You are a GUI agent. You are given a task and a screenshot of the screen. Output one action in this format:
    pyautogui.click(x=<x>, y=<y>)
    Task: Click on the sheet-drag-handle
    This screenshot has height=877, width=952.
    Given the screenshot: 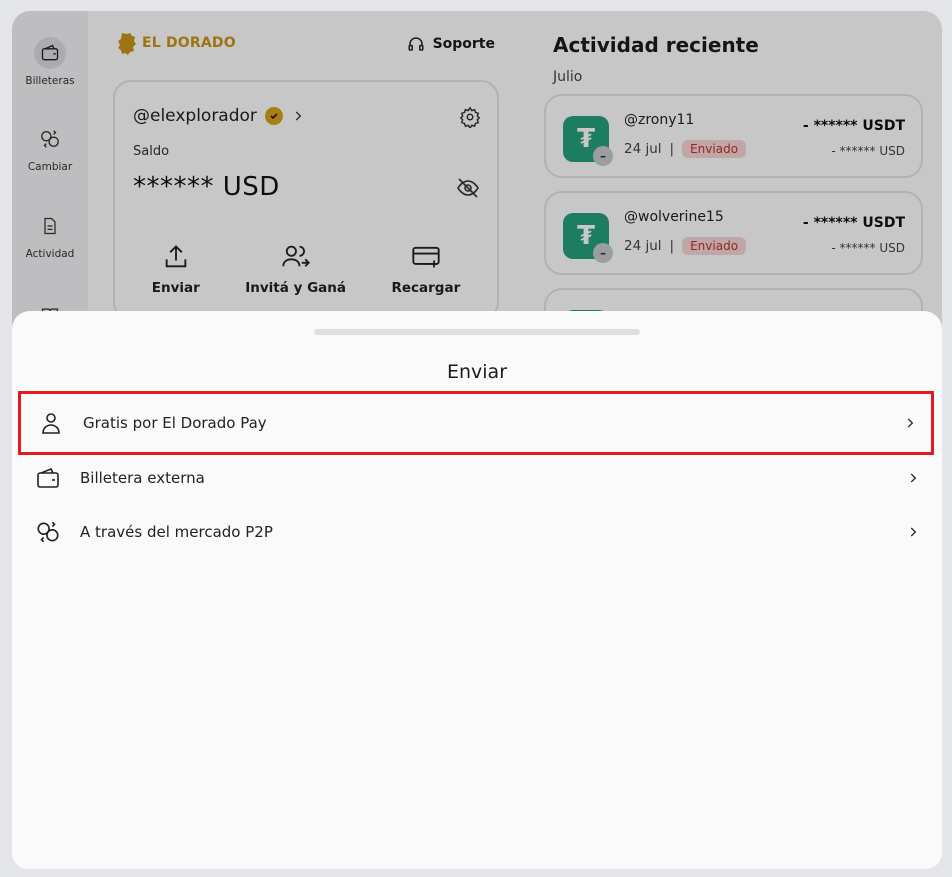 What is the action you would take?
    pyautogui.click(x=477, y=332)
    